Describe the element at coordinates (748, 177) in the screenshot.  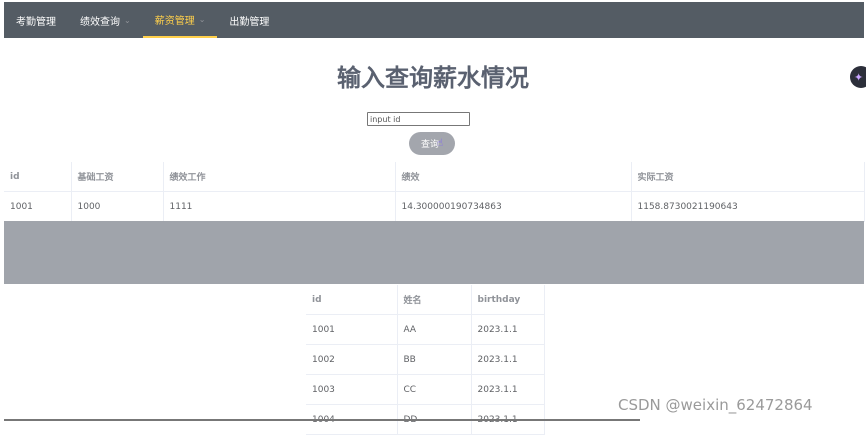
I see `column-header: 实际工资` at that location.